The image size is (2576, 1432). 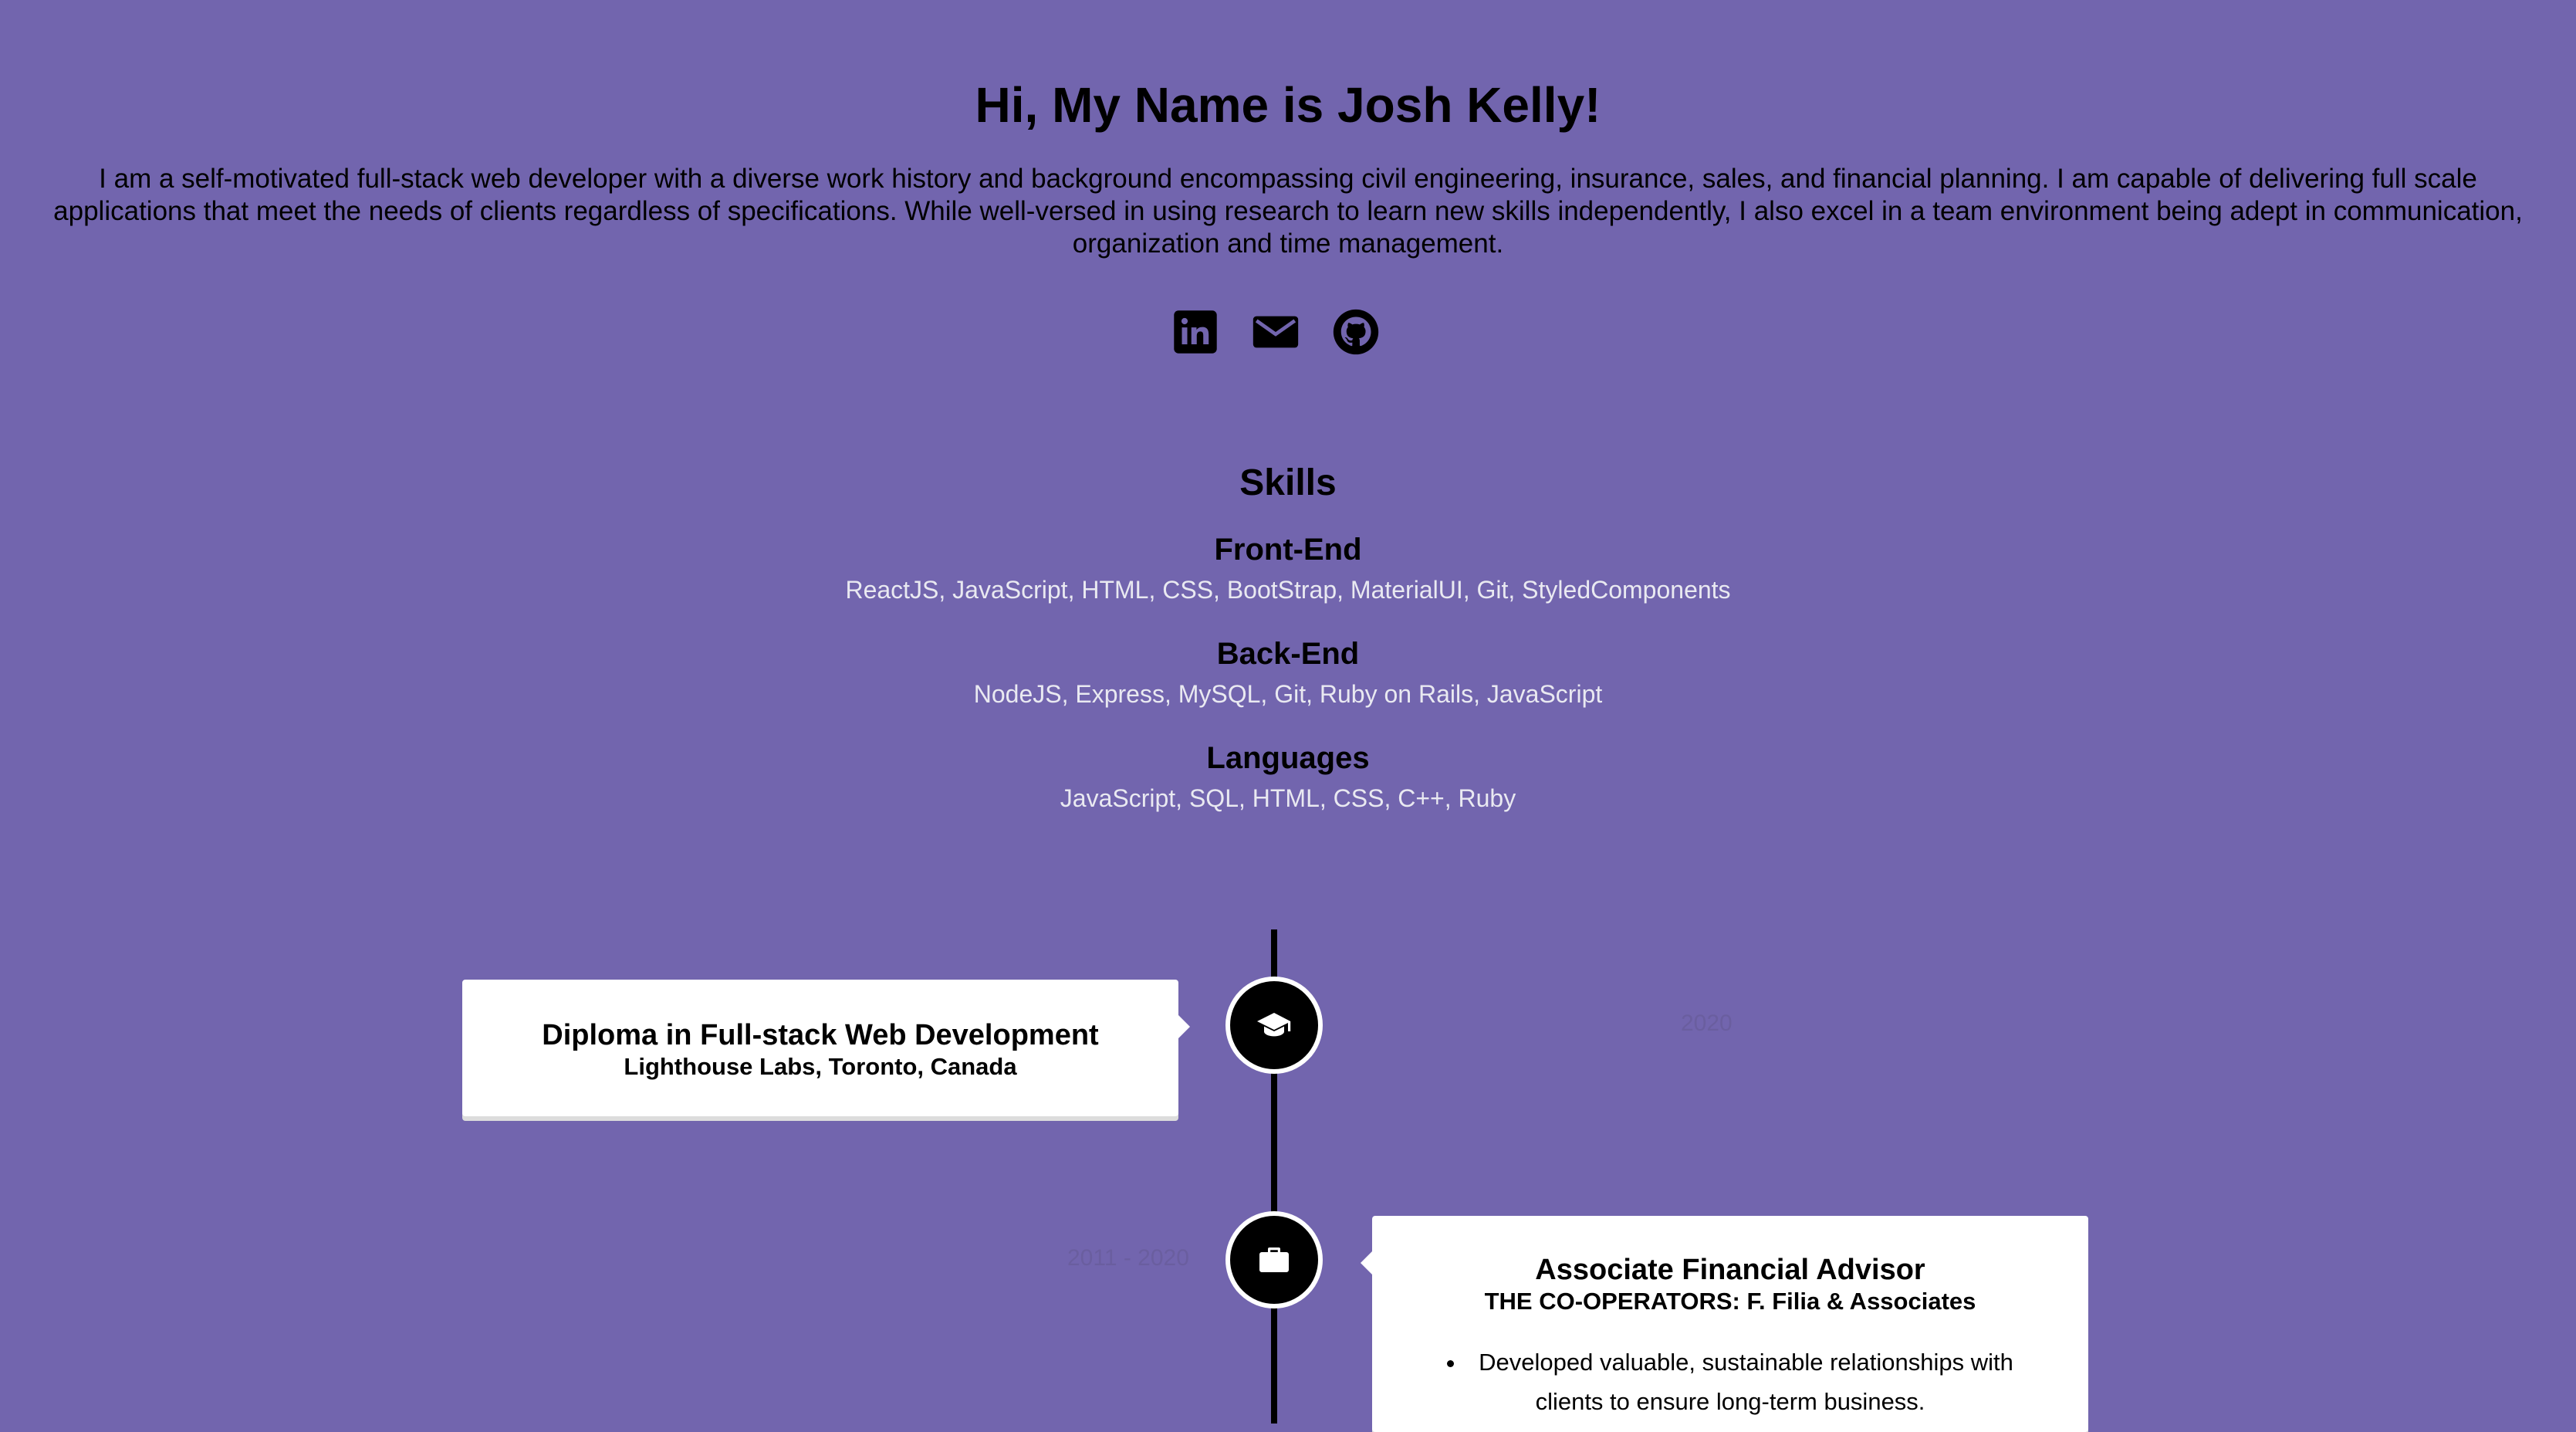 I want to click on email-link, so click(x=1276, y=332).